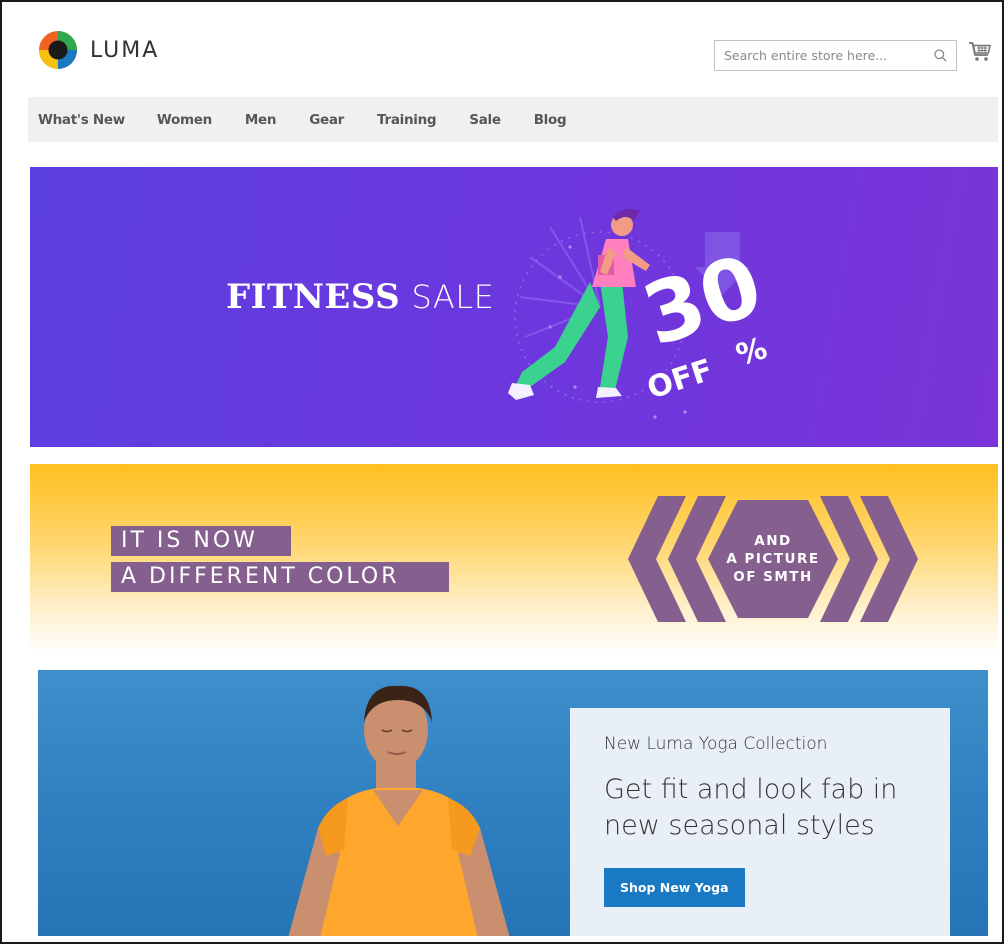 The image size is (1004, 944). I want to click on badge-caption: AND A PICTURE OF SMTH, so click(773, 559).